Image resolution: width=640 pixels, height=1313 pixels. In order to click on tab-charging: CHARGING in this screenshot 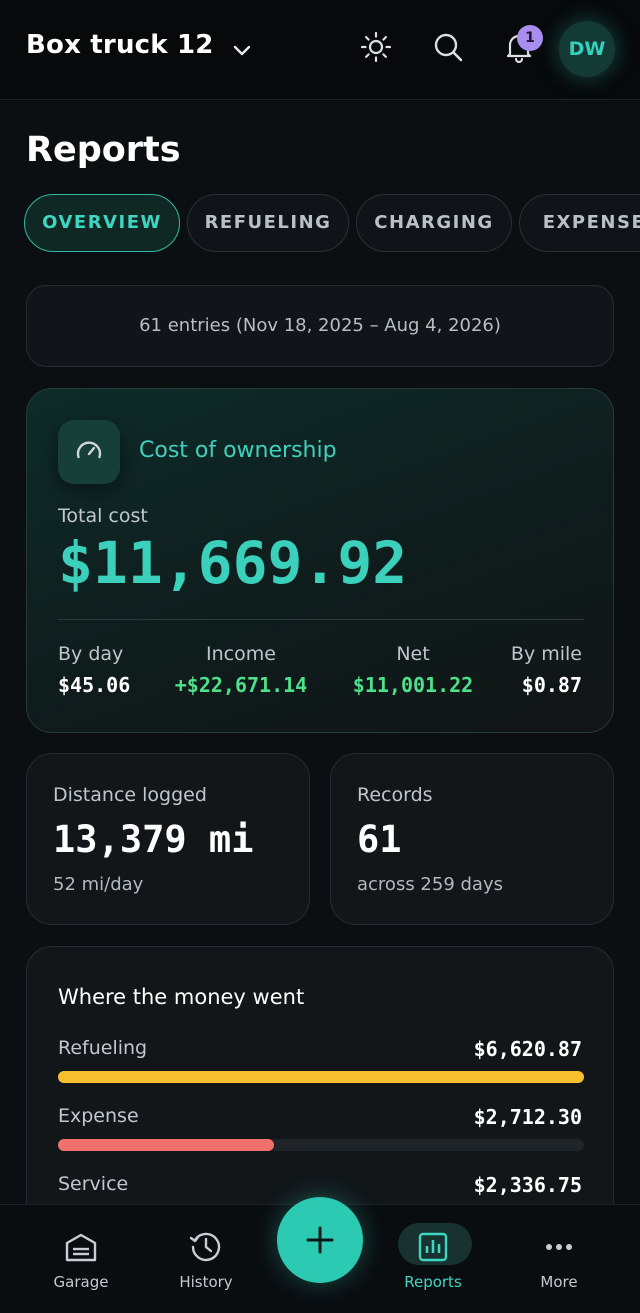, I will do `click(434, 223)`.